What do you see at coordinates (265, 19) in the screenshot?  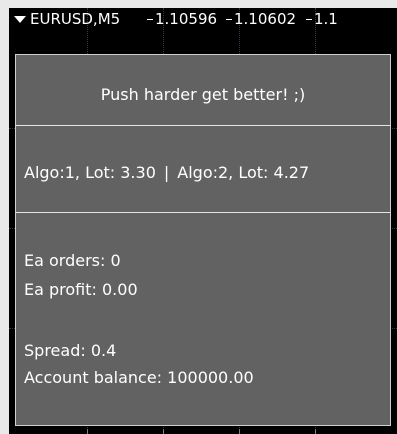 I see `quote-high: 1.10602` at bounding box center [265, 19].